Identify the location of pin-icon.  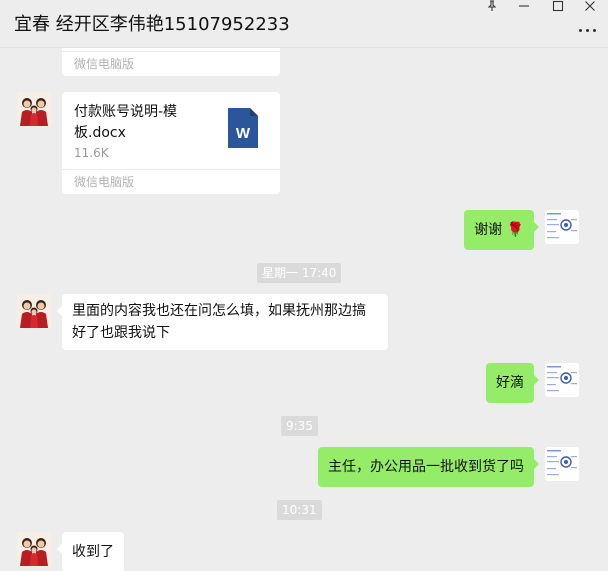
(492, 6).